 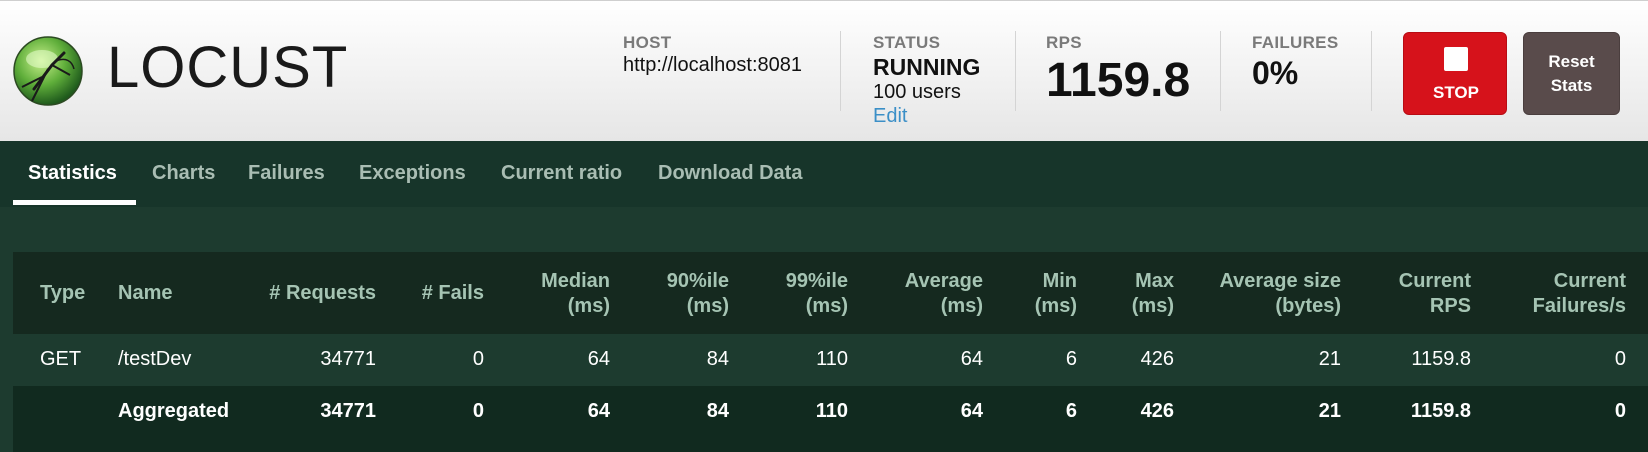 What do you see at coordinates (1456, 92) in the screenshot?
I see `stop-label: STOP` at bounding box center [1456, 92].